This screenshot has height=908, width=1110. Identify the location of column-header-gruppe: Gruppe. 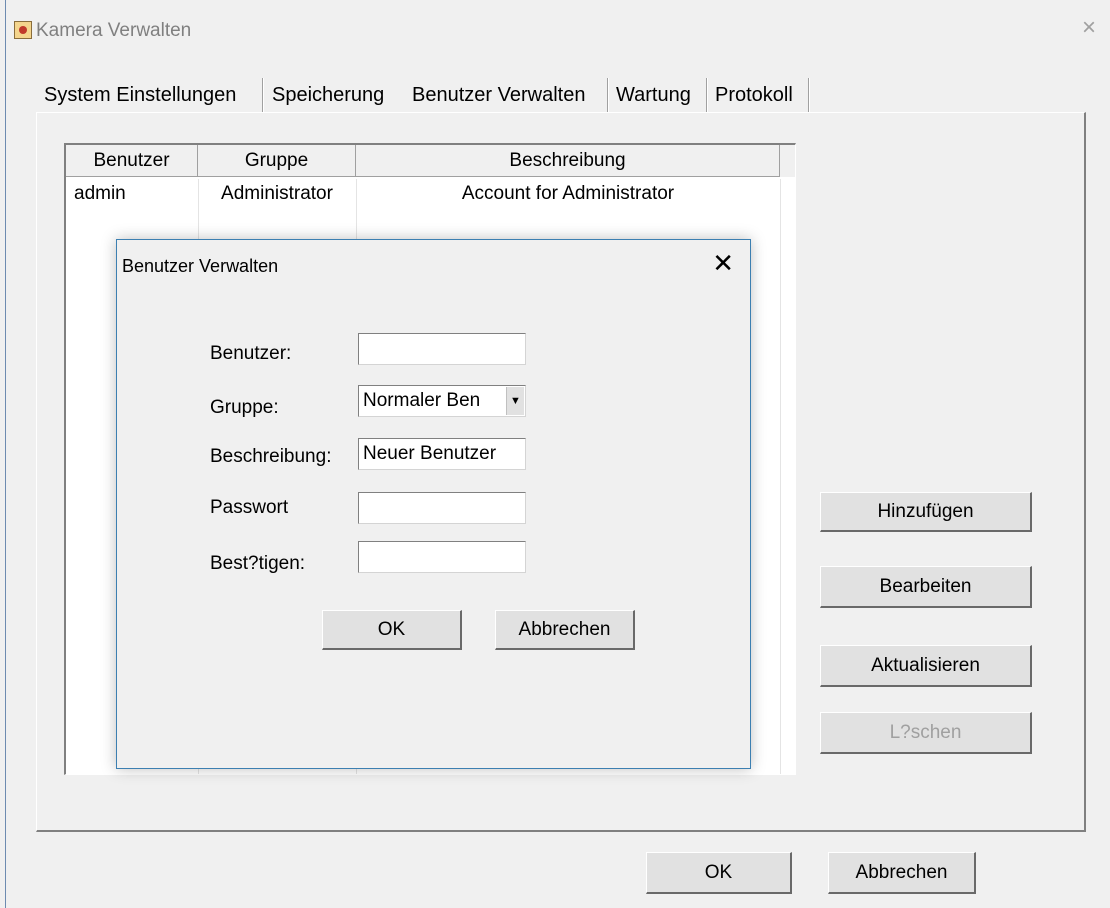
(277, 161).